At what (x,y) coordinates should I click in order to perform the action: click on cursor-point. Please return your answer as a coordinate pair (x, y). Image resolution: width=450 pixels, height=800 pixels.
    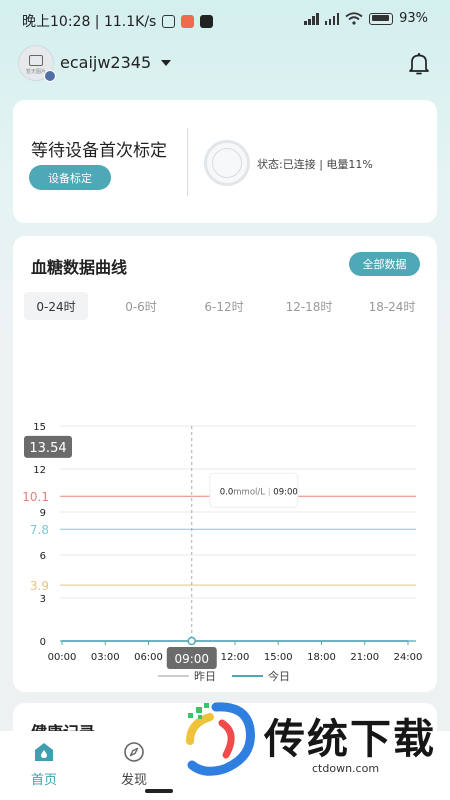
    Looking at the image, I should click on (191, 641).